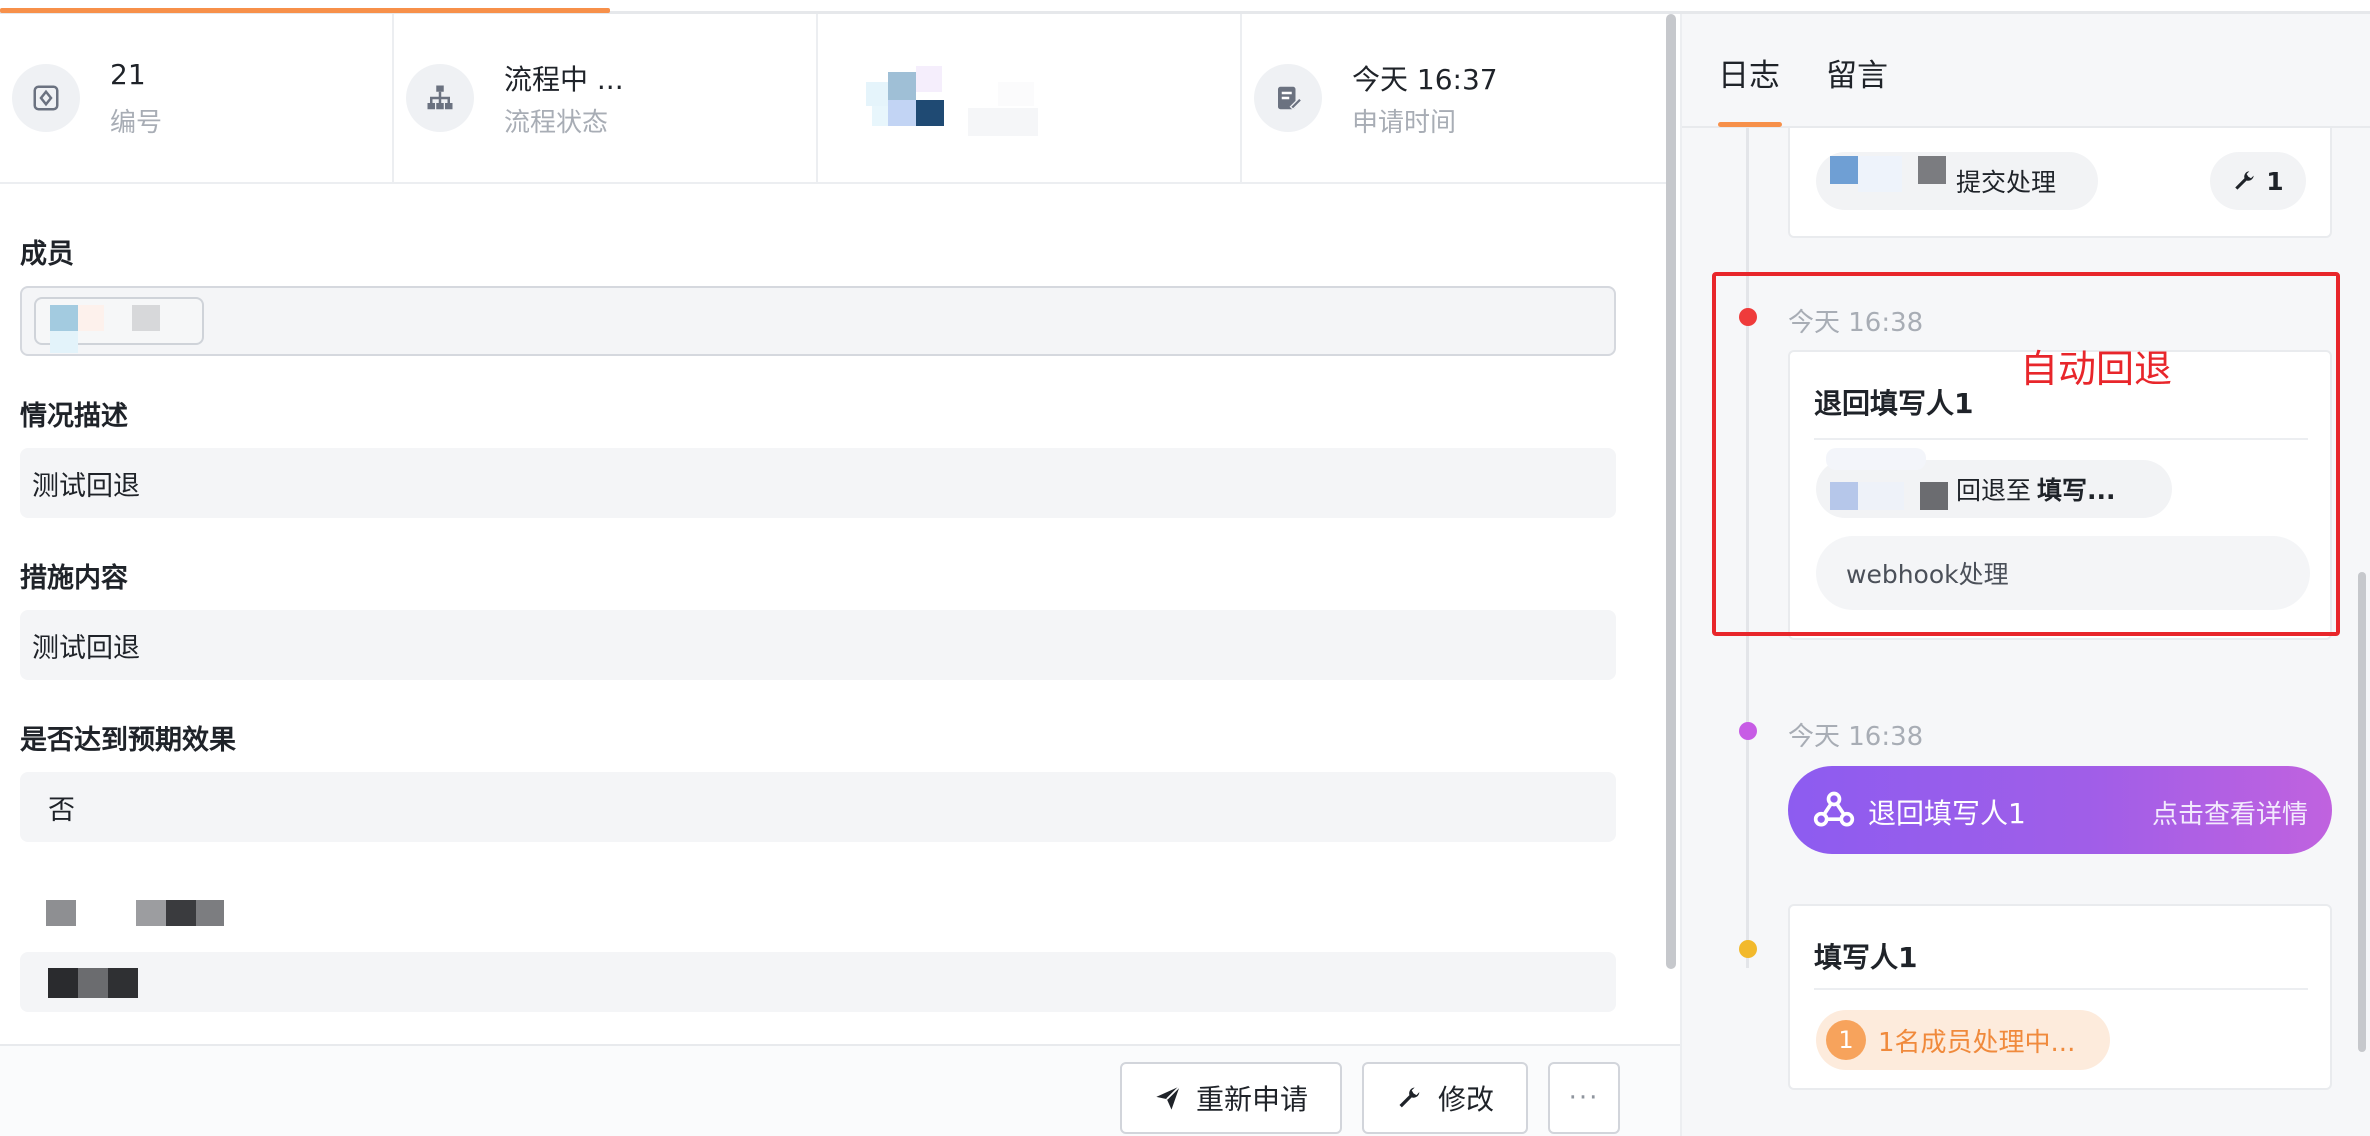  Describe the element at coordinates (1404, 123) in the screenshot. I see `info-time-label: 申请时间` at that location.